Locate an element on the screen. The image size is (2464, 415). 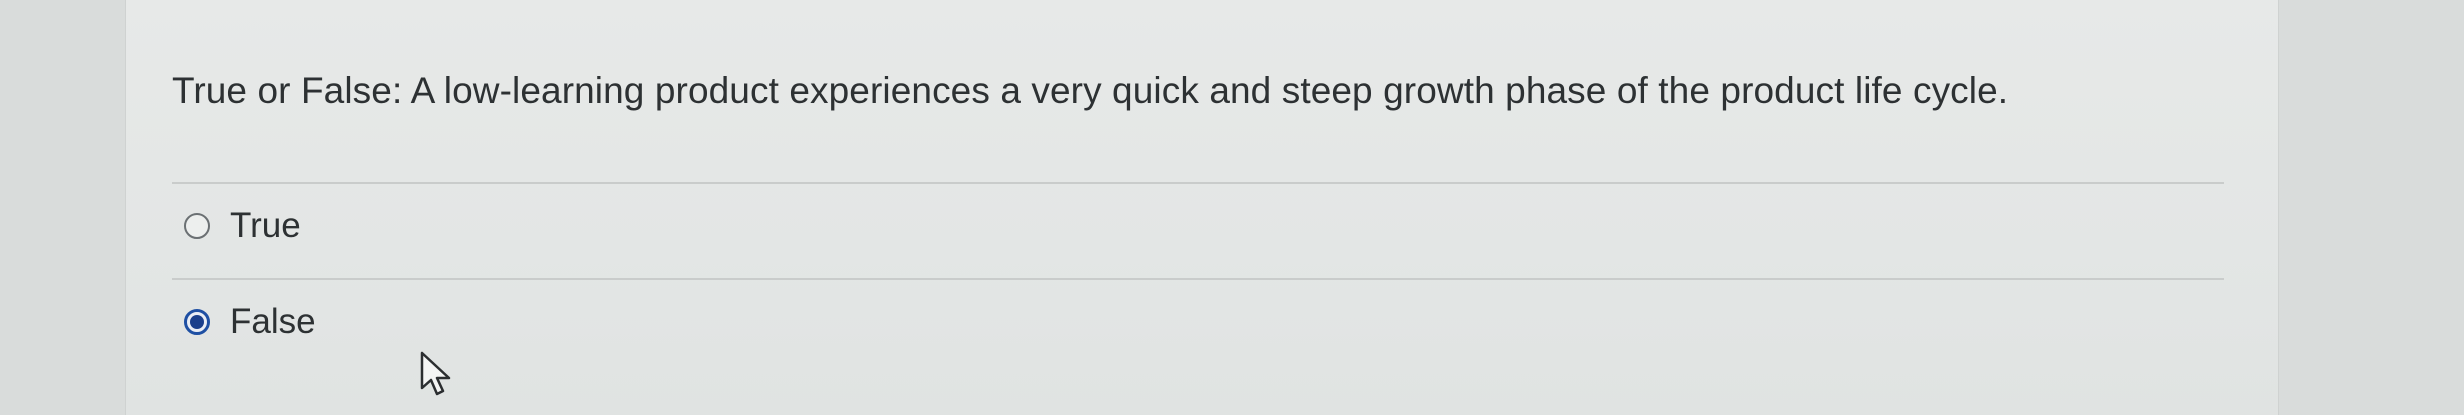
option-true: True is located at coordinates (242, 226).